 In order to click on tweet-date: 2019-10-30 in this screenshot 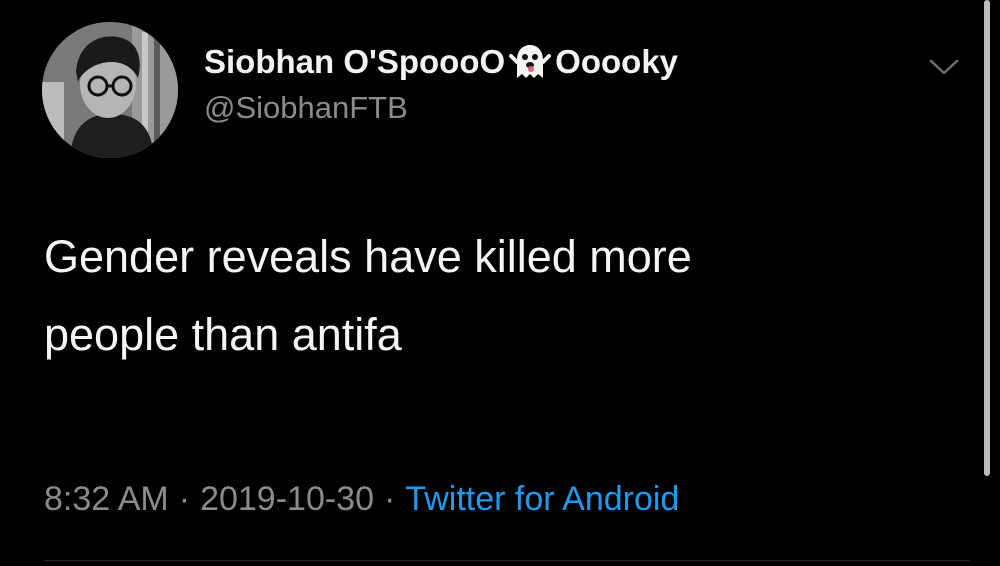, I will do `click(287, 499)`.